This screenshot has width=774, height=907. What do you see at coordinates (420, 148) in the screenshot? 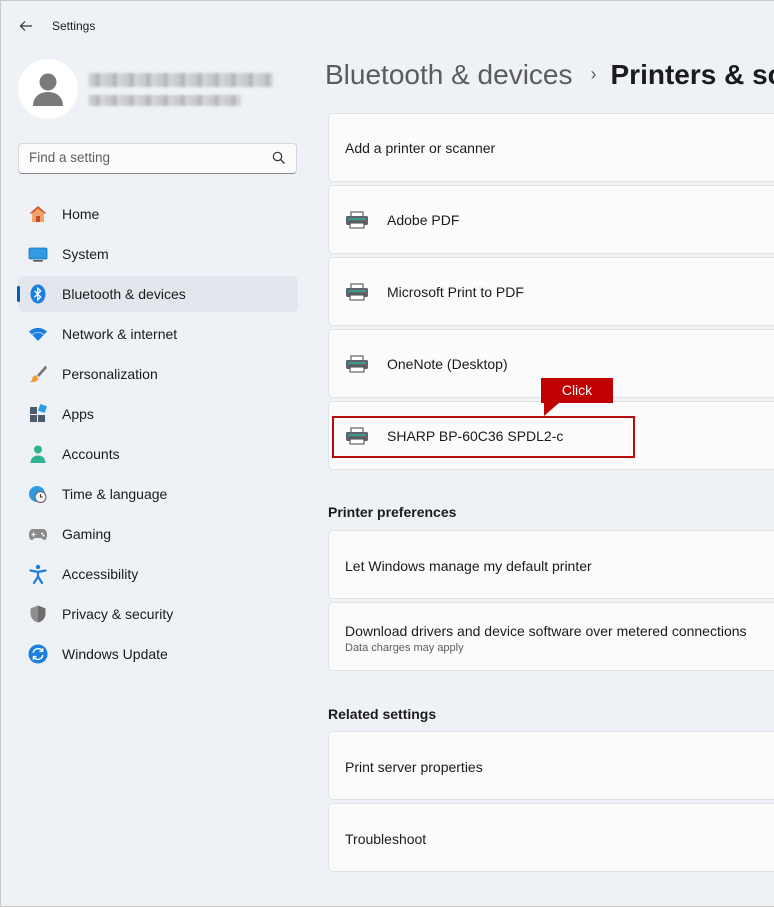
I see `add-printer-label: Add a printer or scanner` at bounding box center [420, 148].